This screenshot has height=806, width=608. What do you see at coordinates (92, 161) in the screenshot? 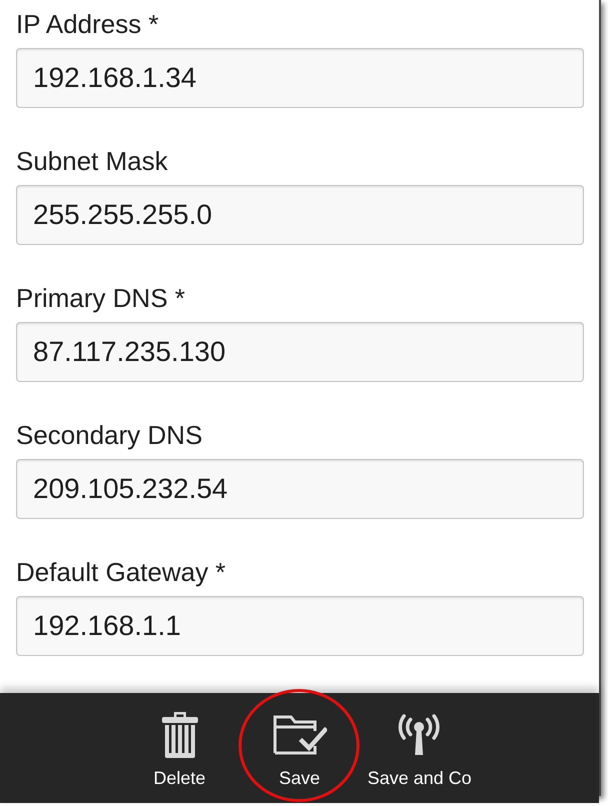
I see `field-label: Subnet Mask` at bounding box center [92, 161].